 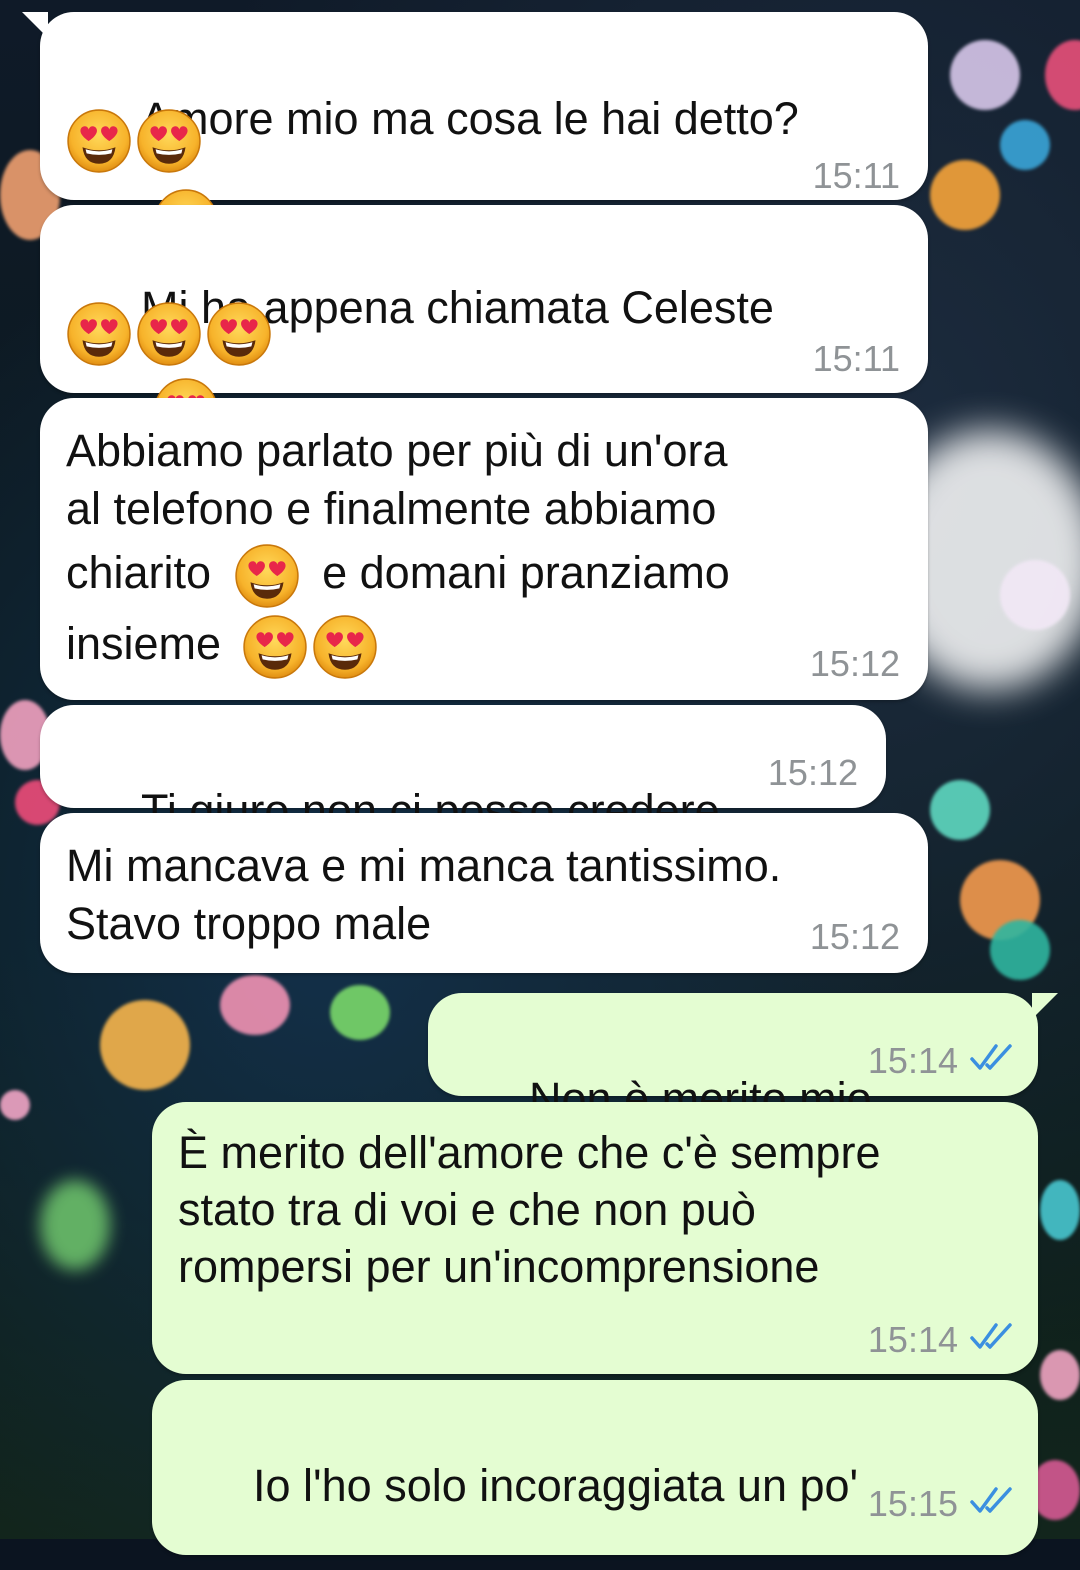 I want to click on message-line: Amore mio ma cosa le hai detto?, so click(x=470, y=118).